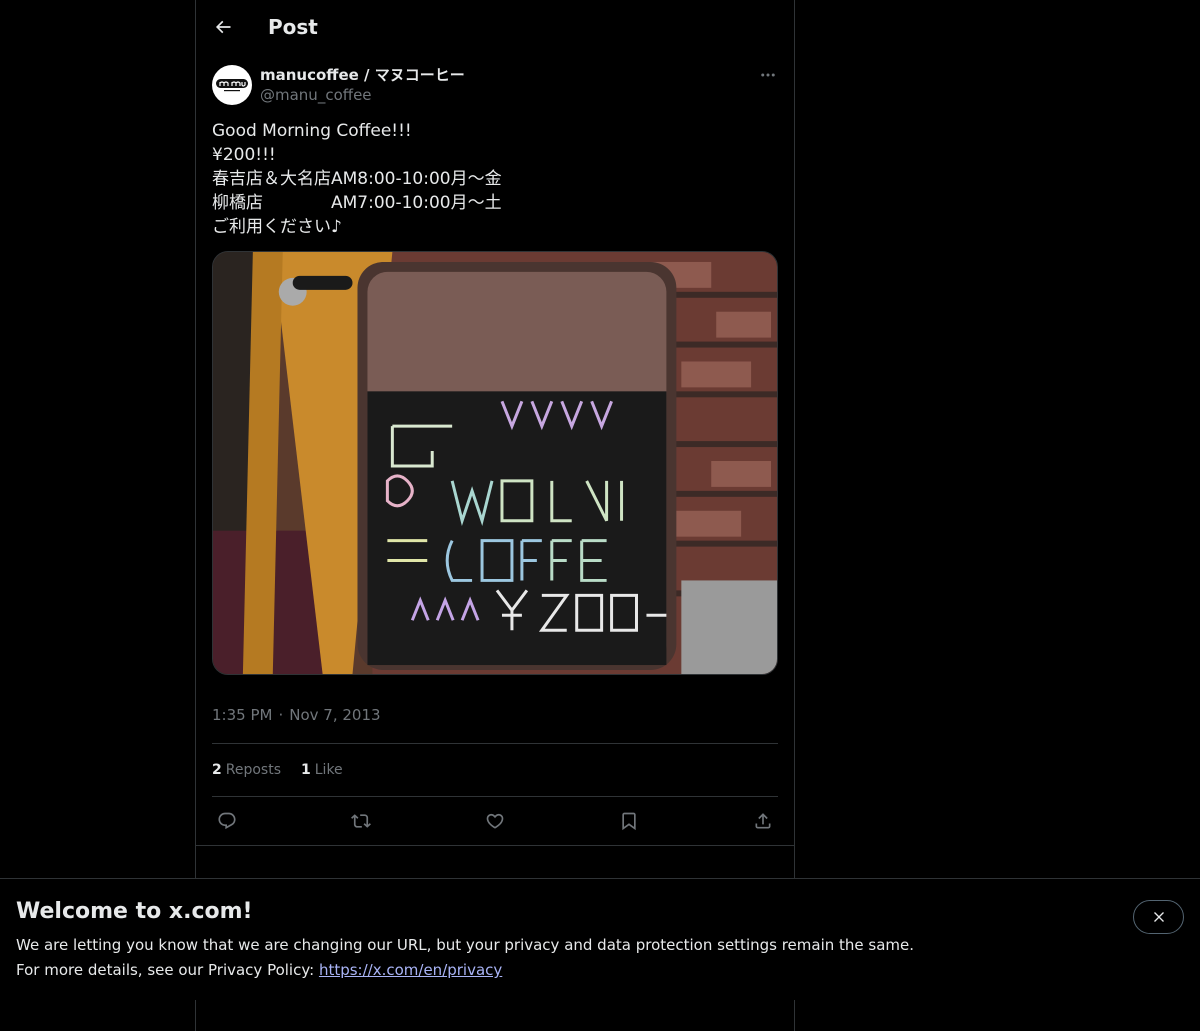 The image size is (1200, 1031). I want to click on author-handle: @manu_coffee, so click(362, 95).